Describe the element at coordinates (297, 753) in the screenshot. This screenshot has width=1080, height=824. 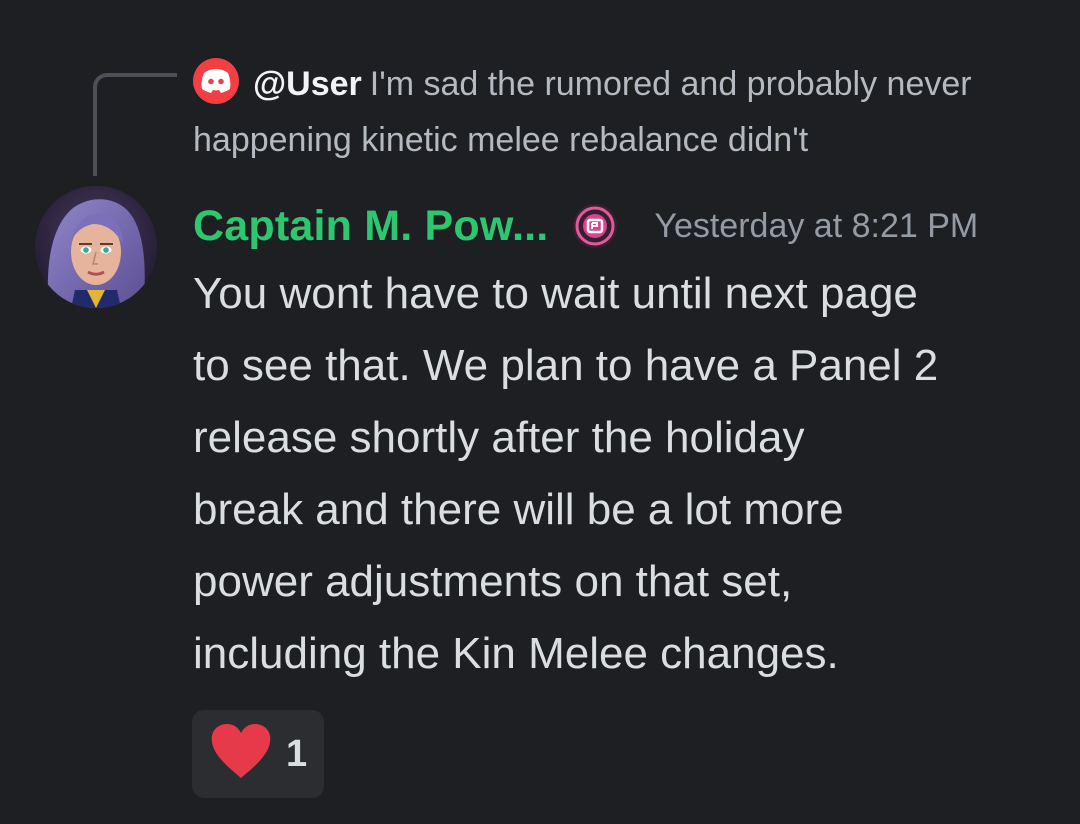
I see `reaction-count: 1` at that location.